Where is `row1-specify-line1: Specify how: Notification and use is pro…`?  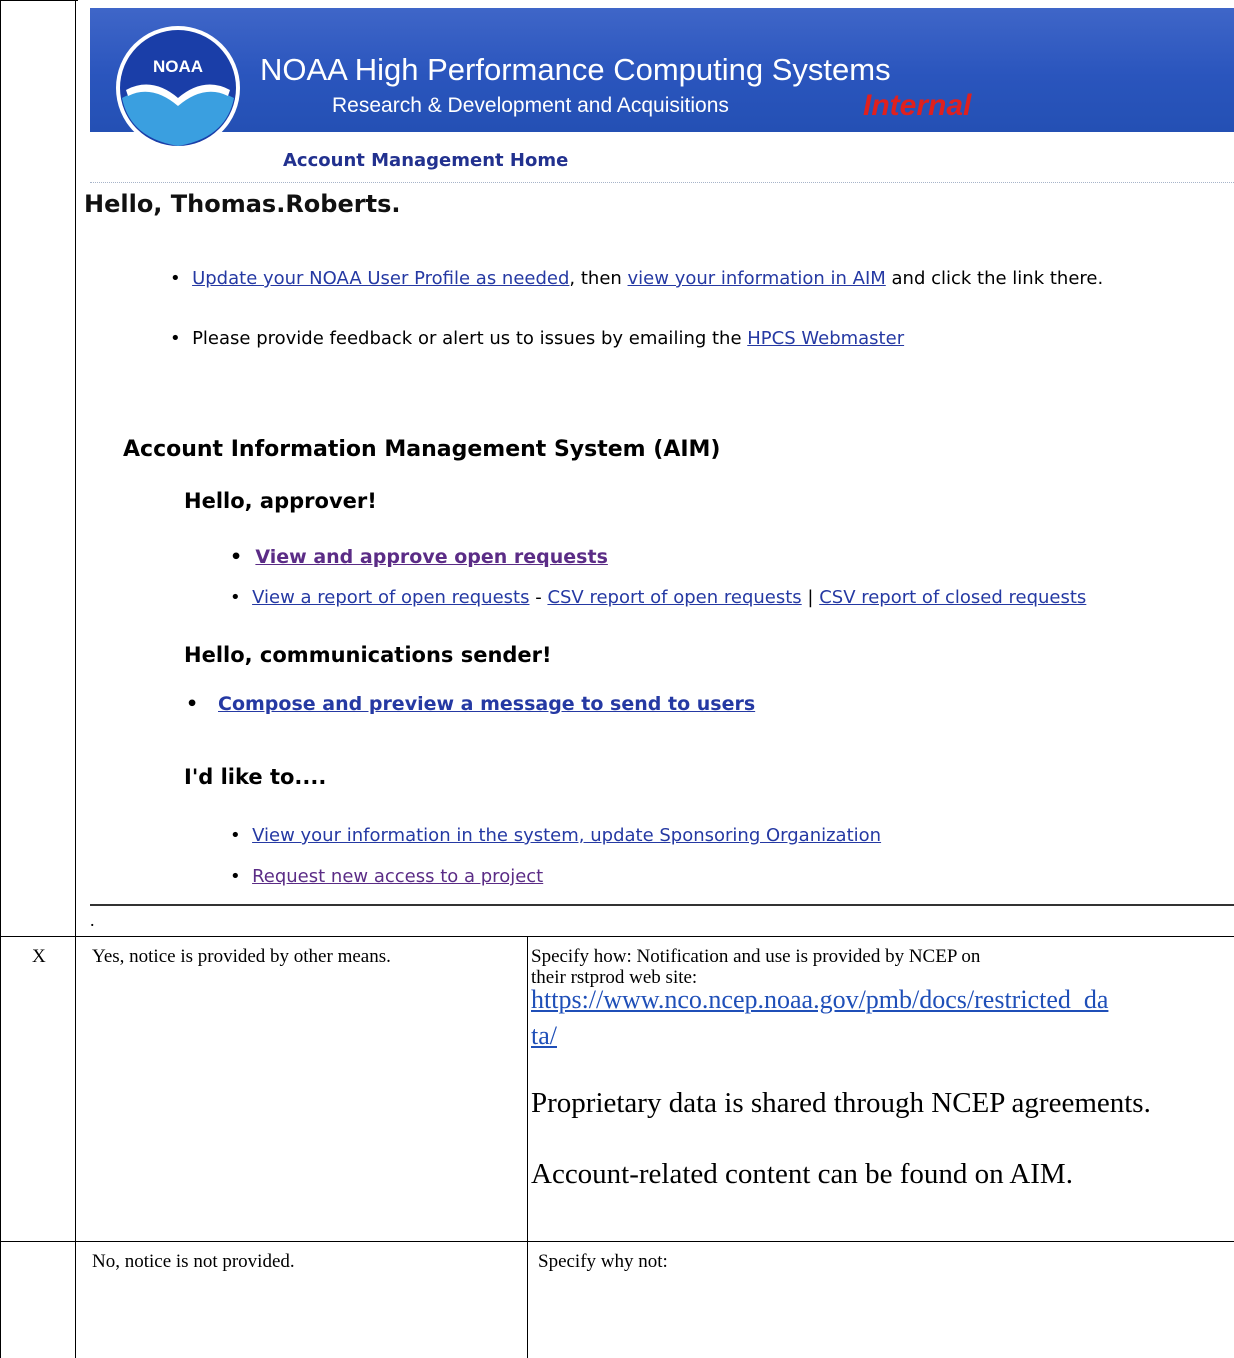 row1-specify-line1: Specify how: Notification and use is pro… is located at coordinates (756, 956).